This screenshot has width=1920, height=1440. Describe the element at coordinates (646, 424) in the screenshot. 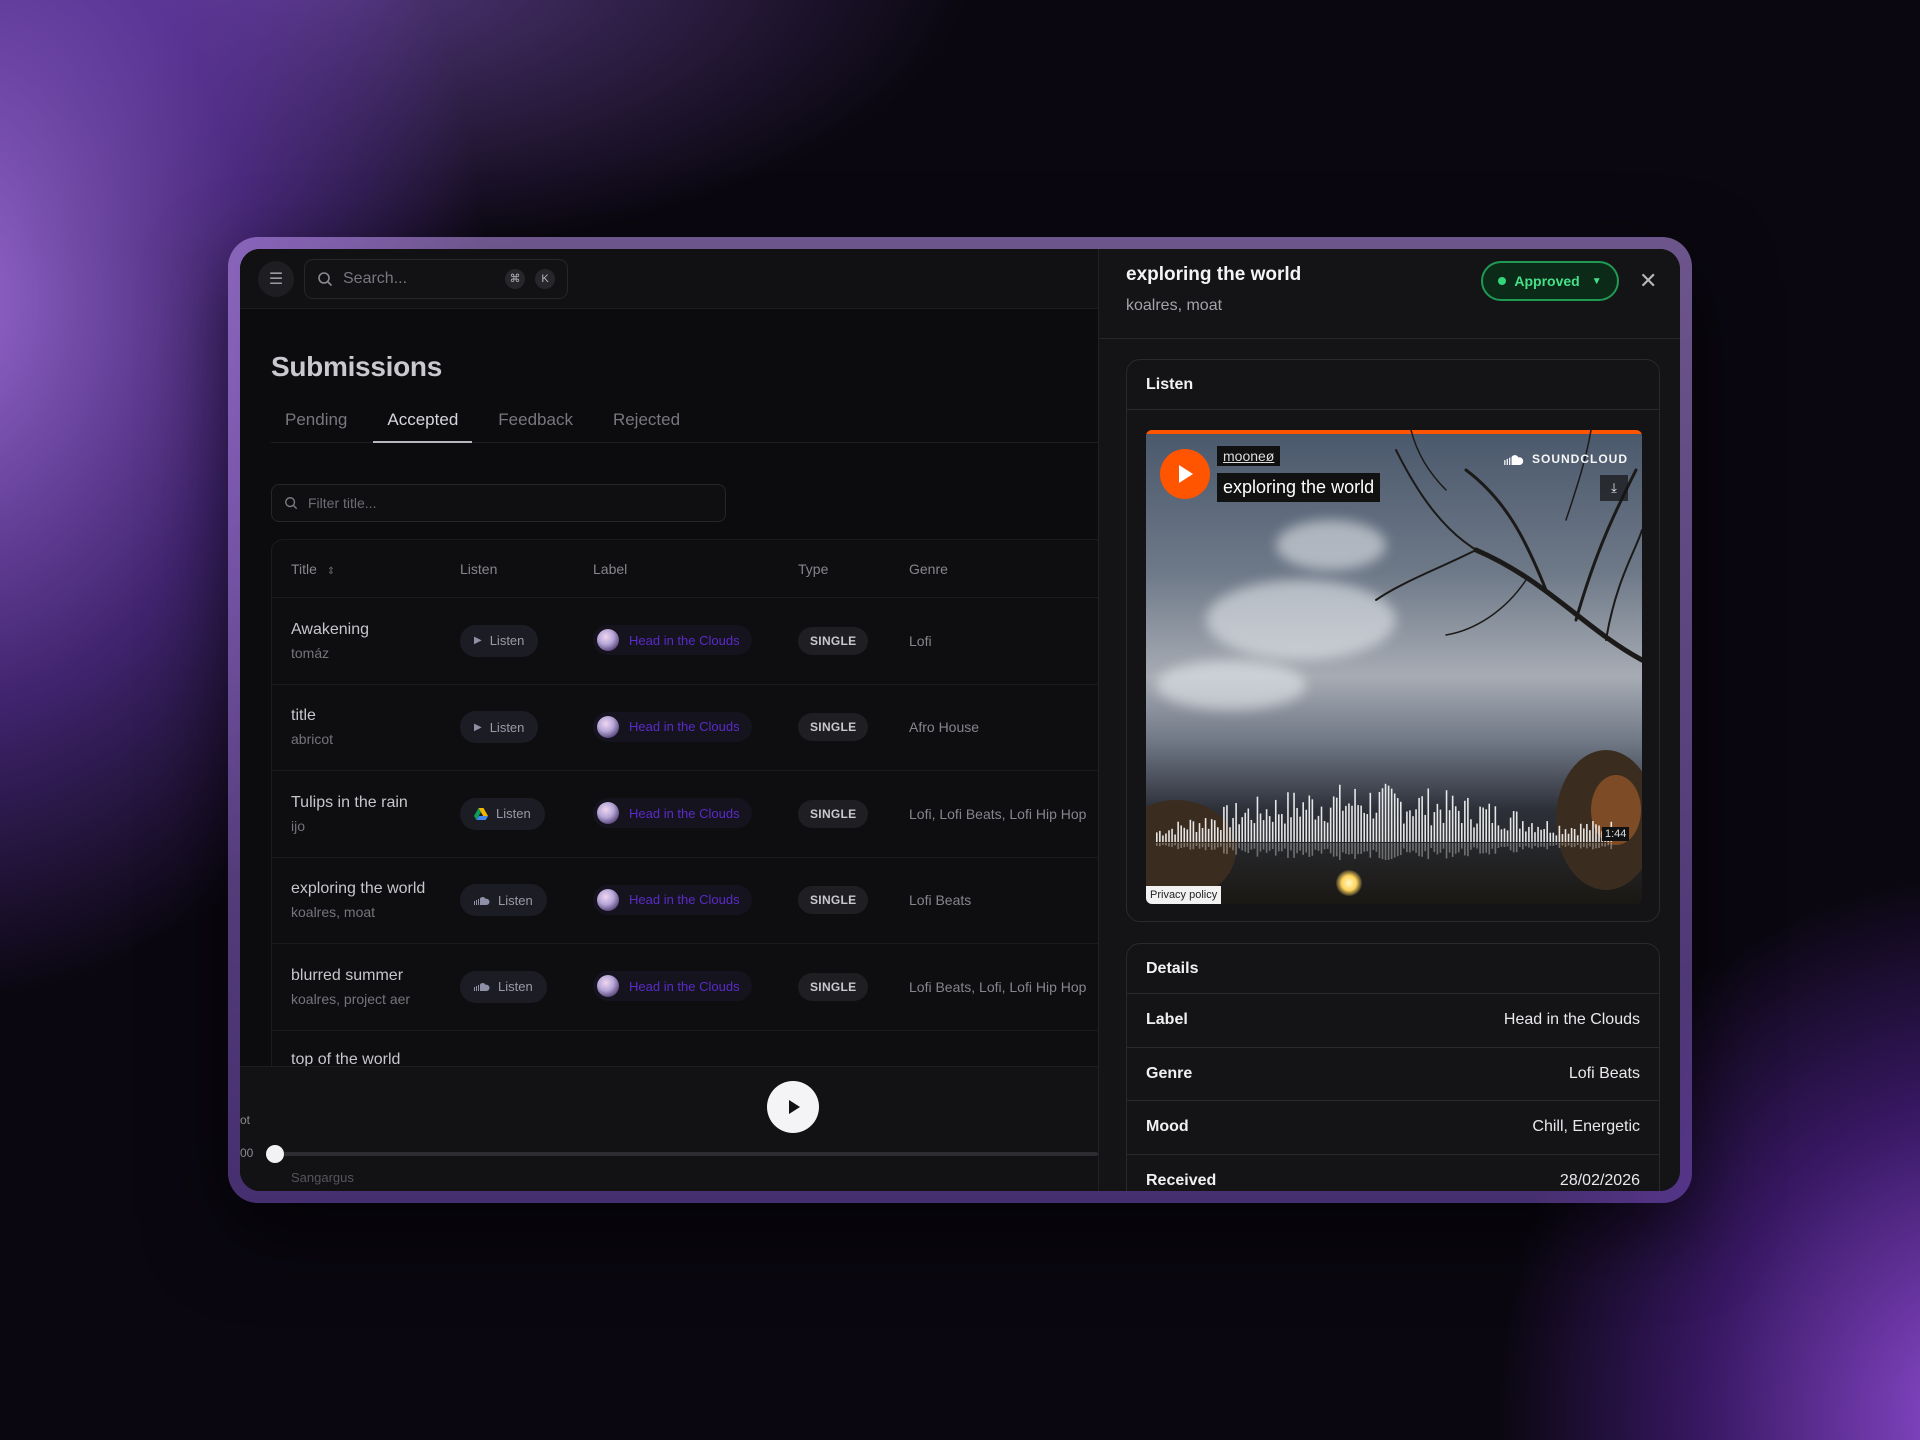

I see `tab-rejected: Rejected` at that location.